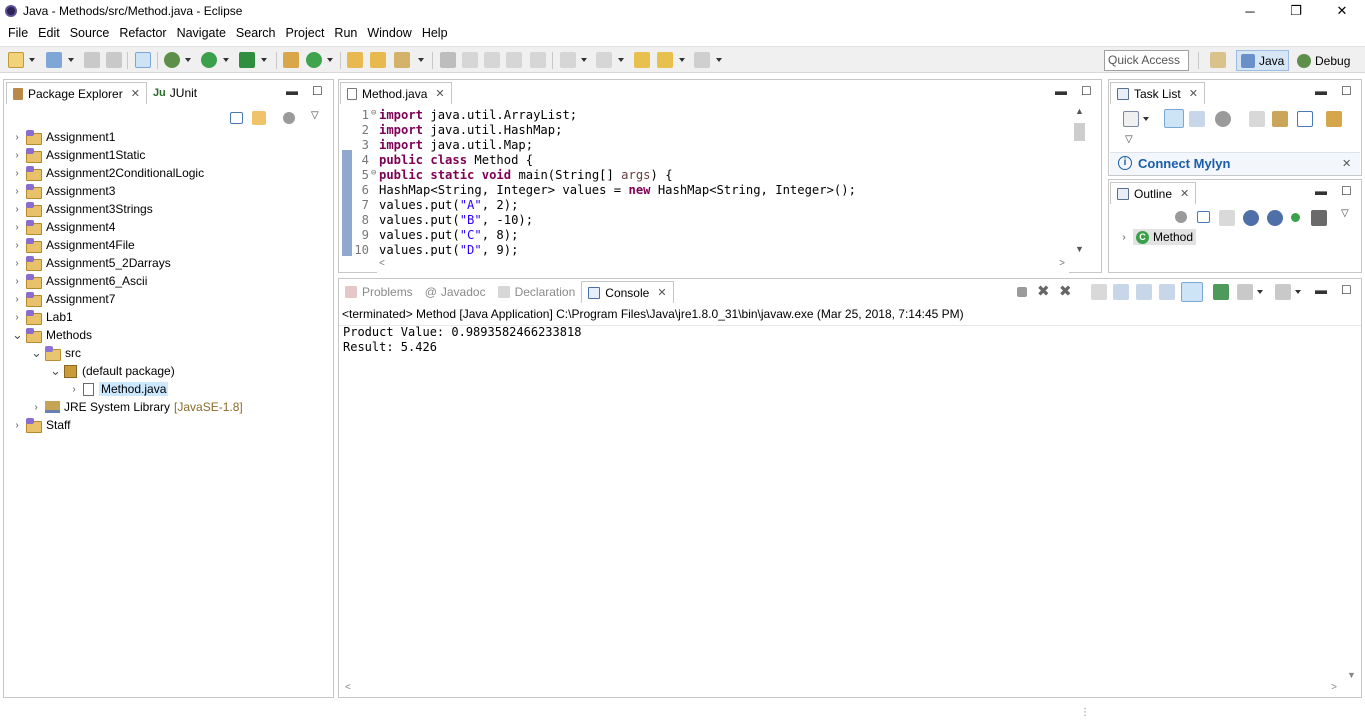 The image size is (1365, 721). What do you see at coordinates (396, 93) in the screenshot?
I see `tab-method-java: Method.java ✕` at bounding box center [396, 93].